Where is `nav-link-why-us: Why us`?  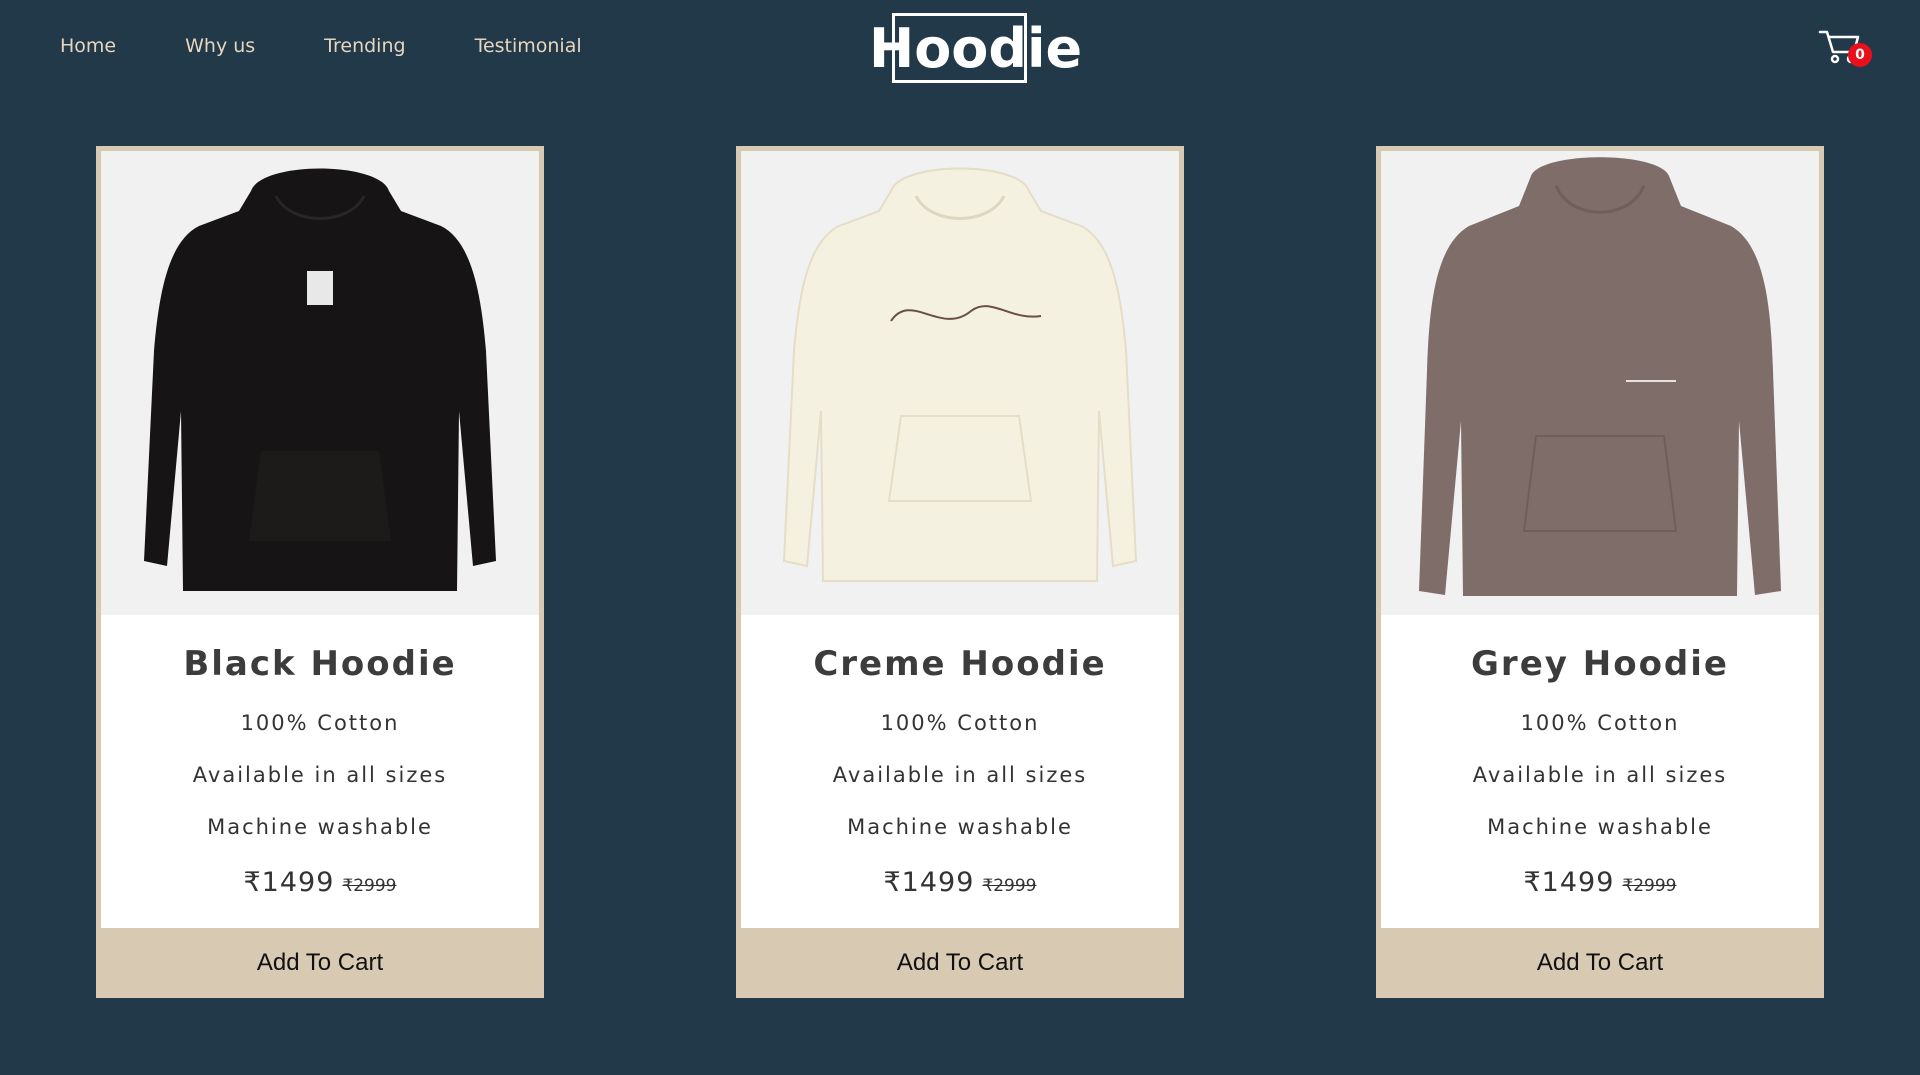
nav-link-why-us: Why us is located at coordinates (220, 46).